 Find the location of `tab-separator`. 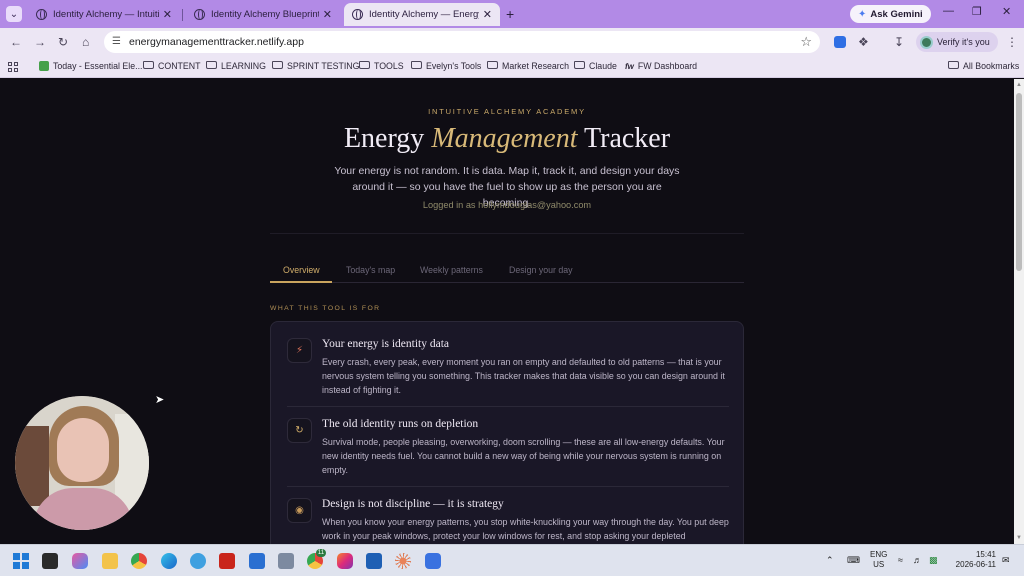

tab-separator is located at coordinates (182, 15).